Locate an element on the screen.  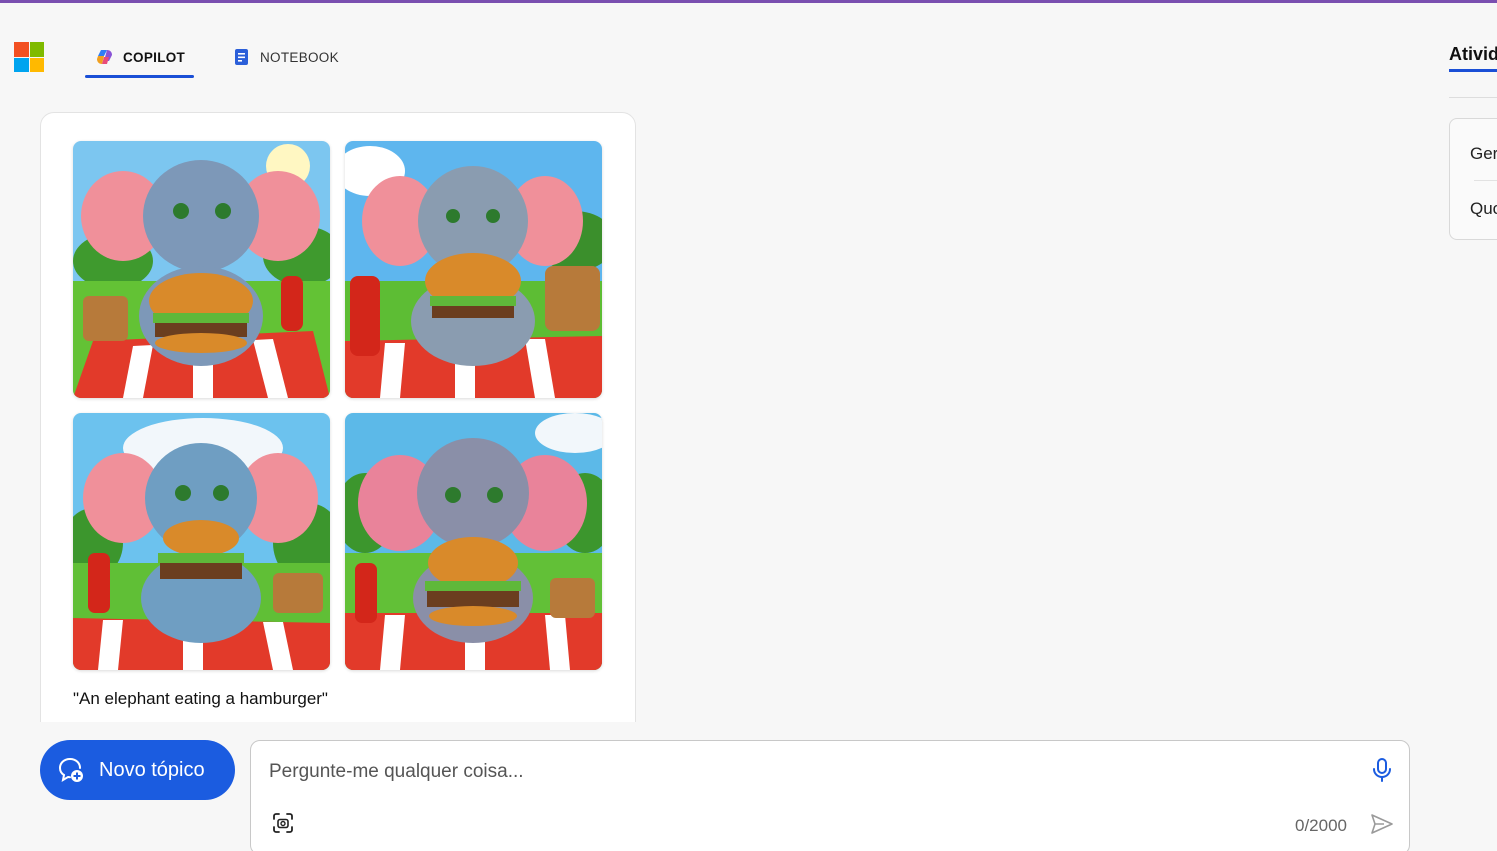
activity-heading: Ativid is located at coordinates (1473, 54).